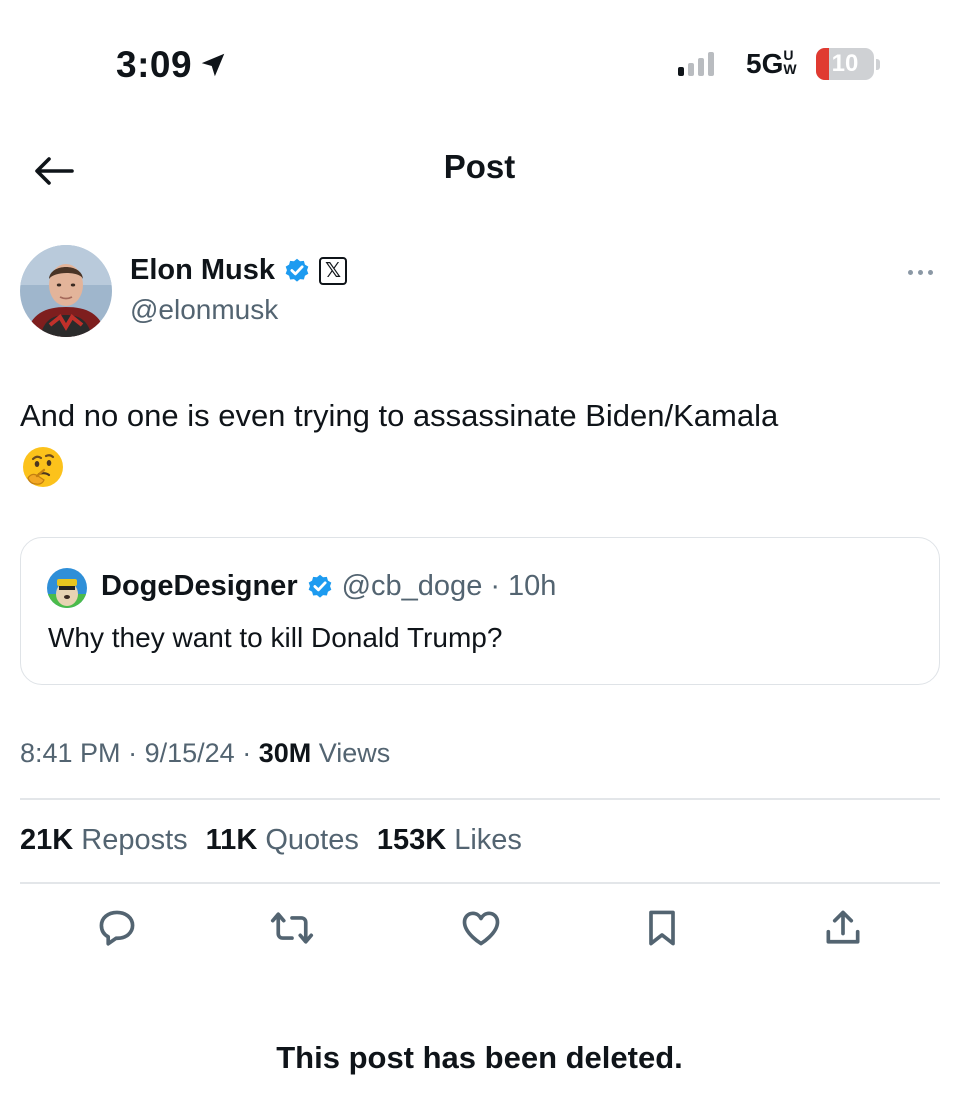 This screenshot has height=1101, width=959. I want to click on reply-icon, so click(117, 928).